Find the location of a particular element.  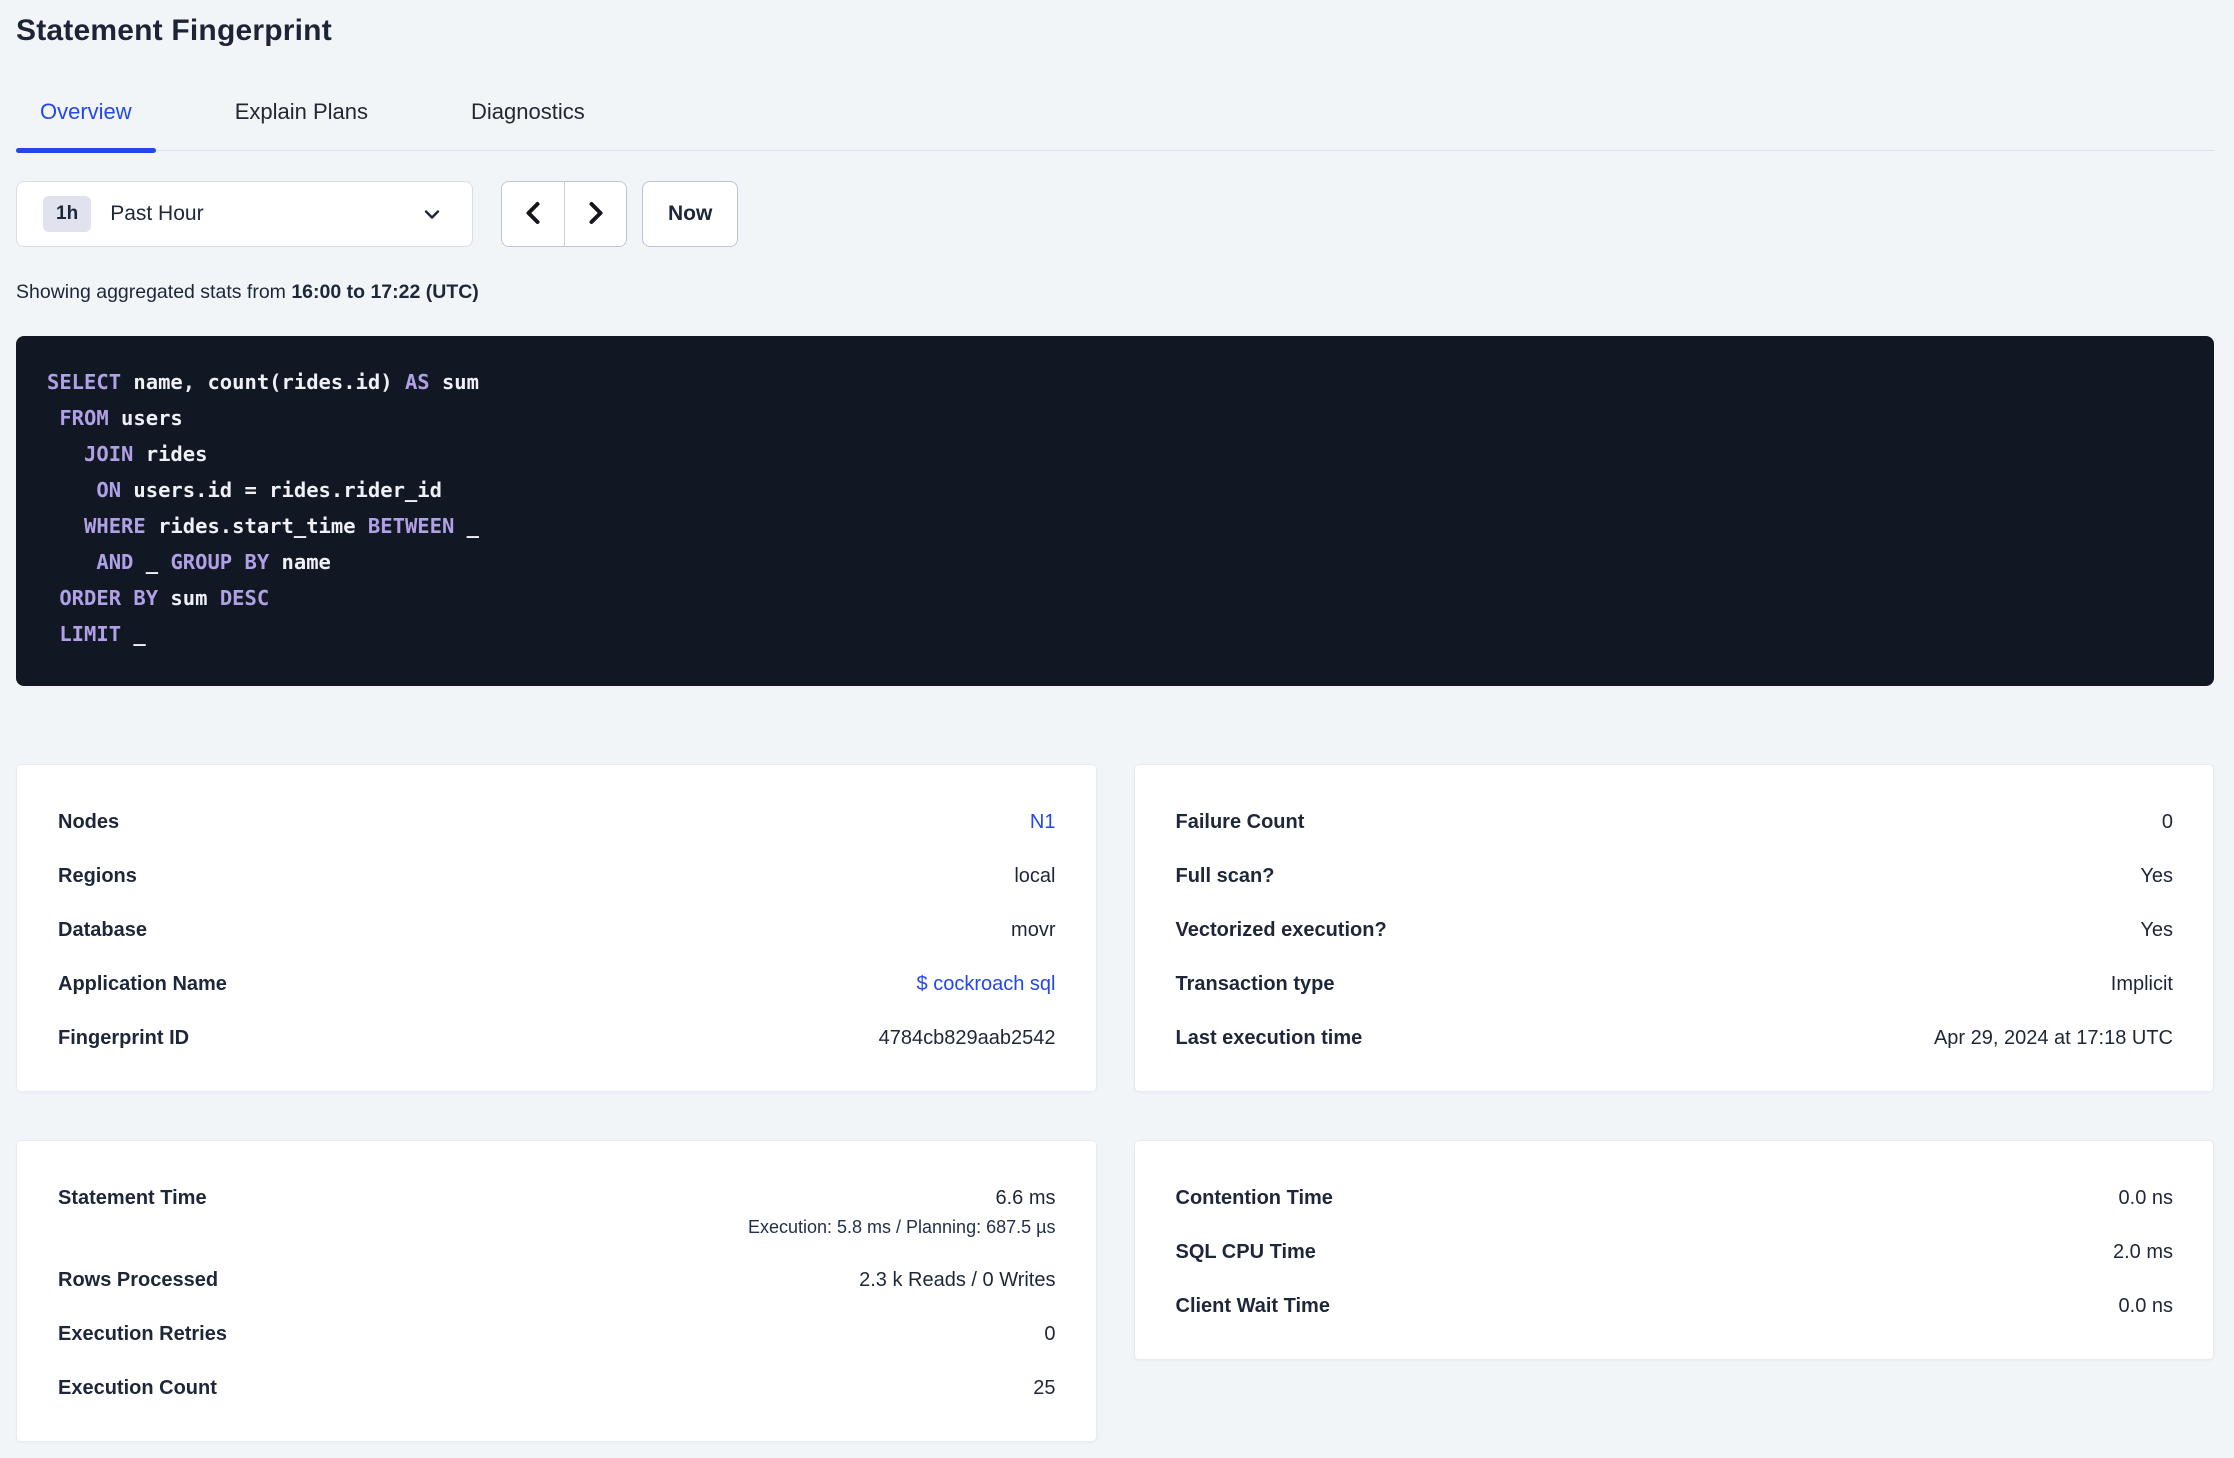

stat-label: Vectorized execution? is located at coordinates (1281, 930).